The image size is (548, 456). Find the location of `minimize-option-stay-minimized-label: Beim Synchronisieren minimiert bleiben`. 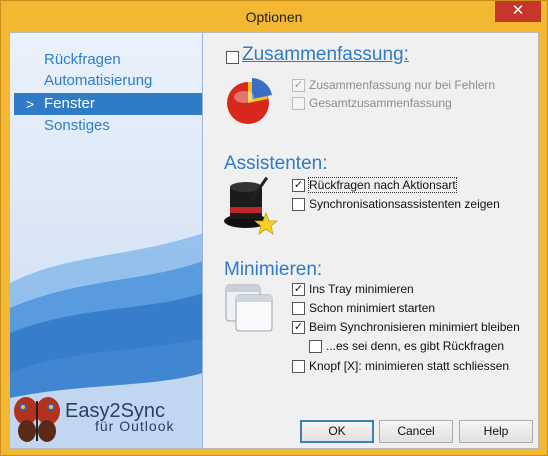

minimize-option-stay-minimized-label: Beim Synchronisieren minimiert bleiben is located at coordinates (414, 327).